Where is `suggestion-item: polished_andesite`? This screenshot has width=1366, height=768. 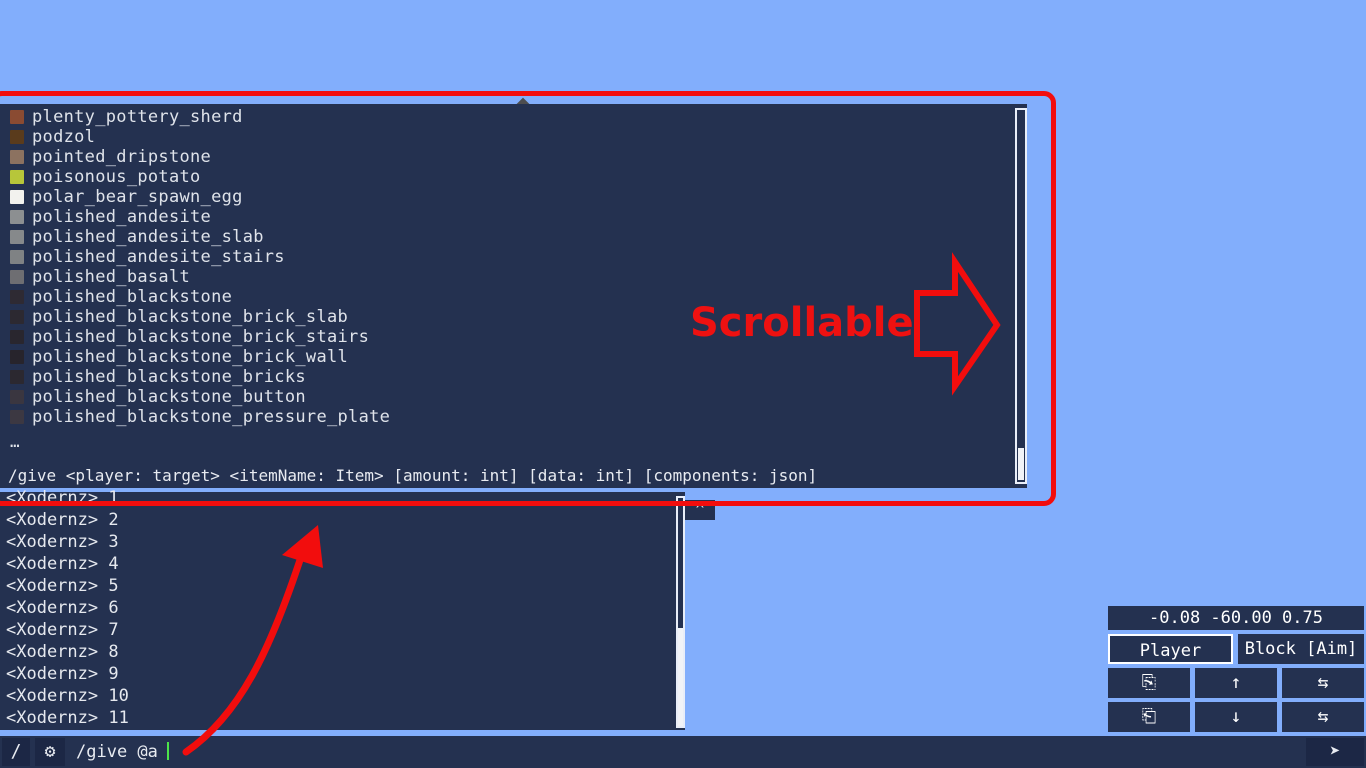 suggestion-item: polished_andesite is located at coordinates (110, 217).